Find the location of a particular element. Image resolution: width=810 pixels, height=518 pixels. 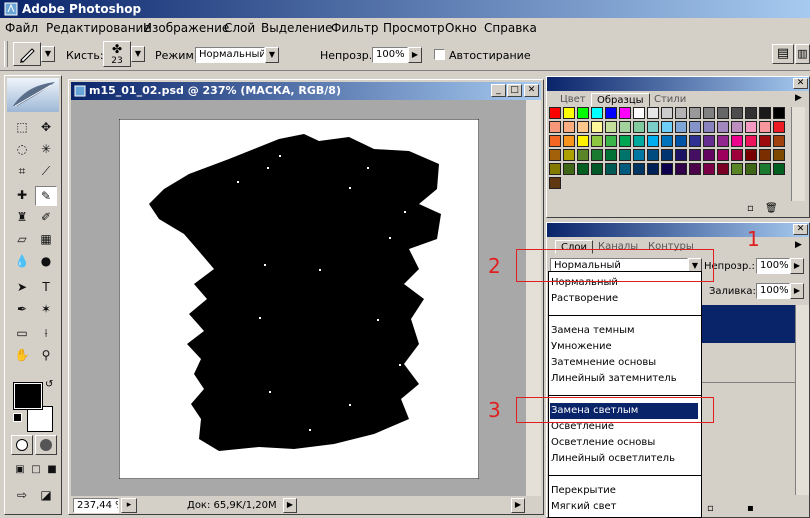

blend-option-soft-light: Мягкий свет is located at coordinates (583, 507).